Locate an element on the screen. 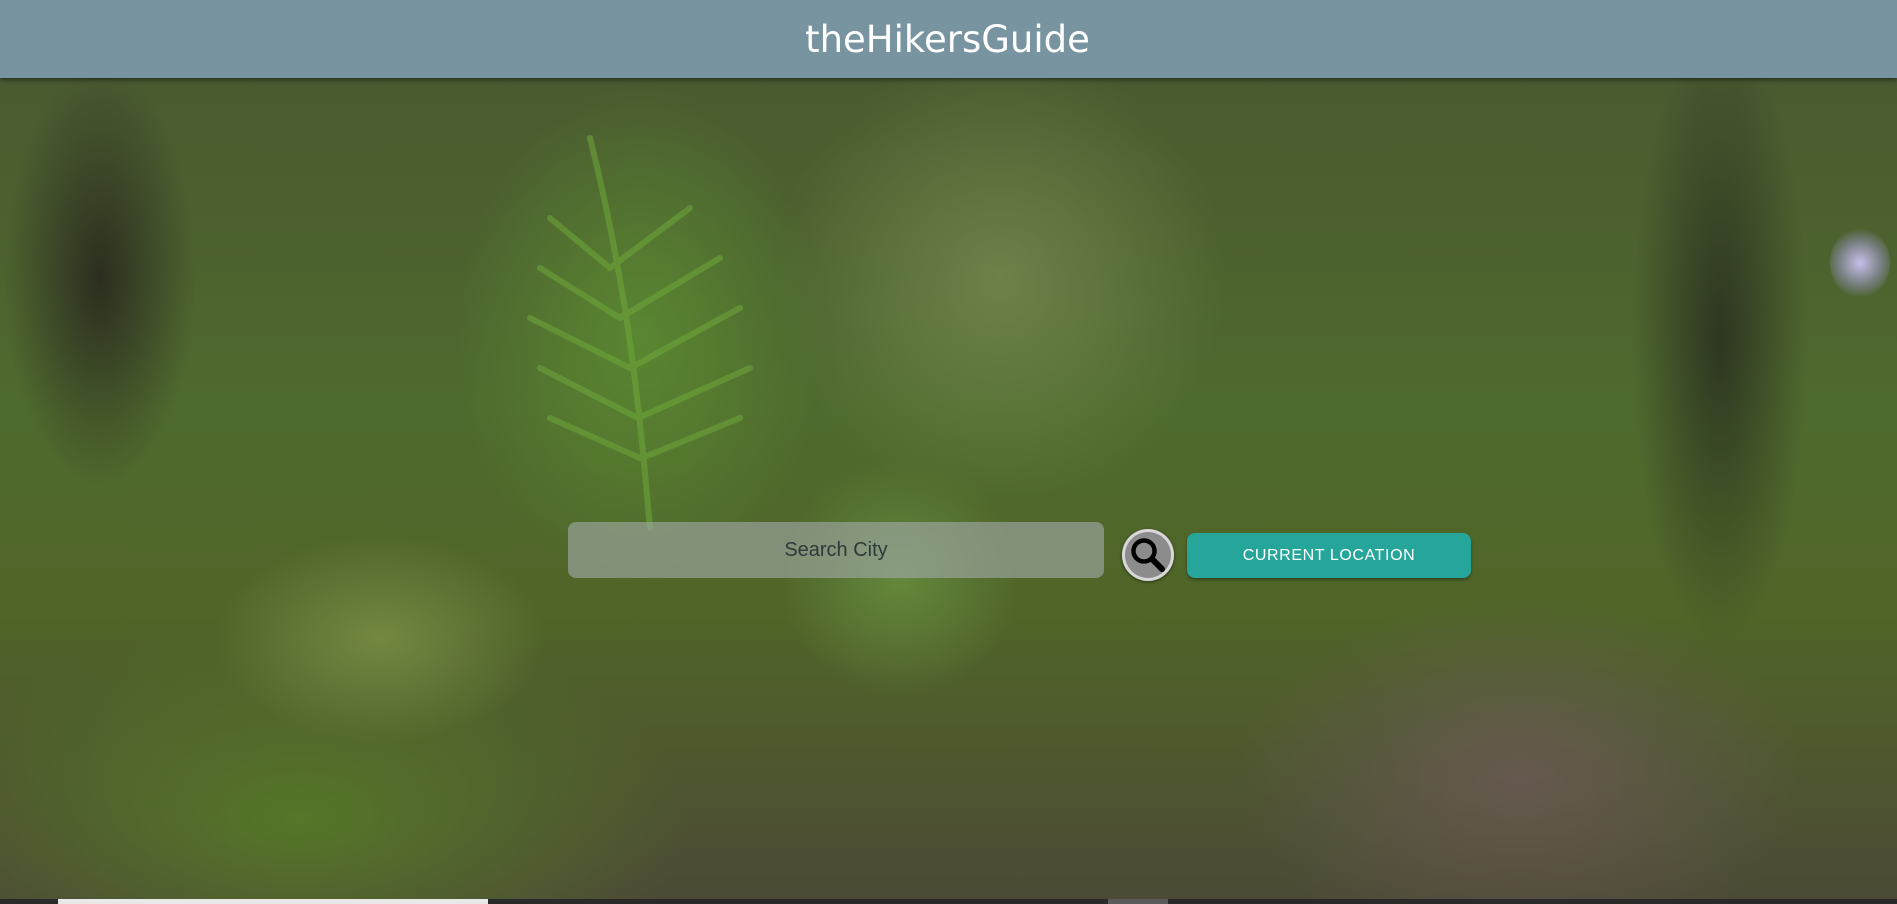  horizontal-scrollbar is located at coordinates (948, 901).